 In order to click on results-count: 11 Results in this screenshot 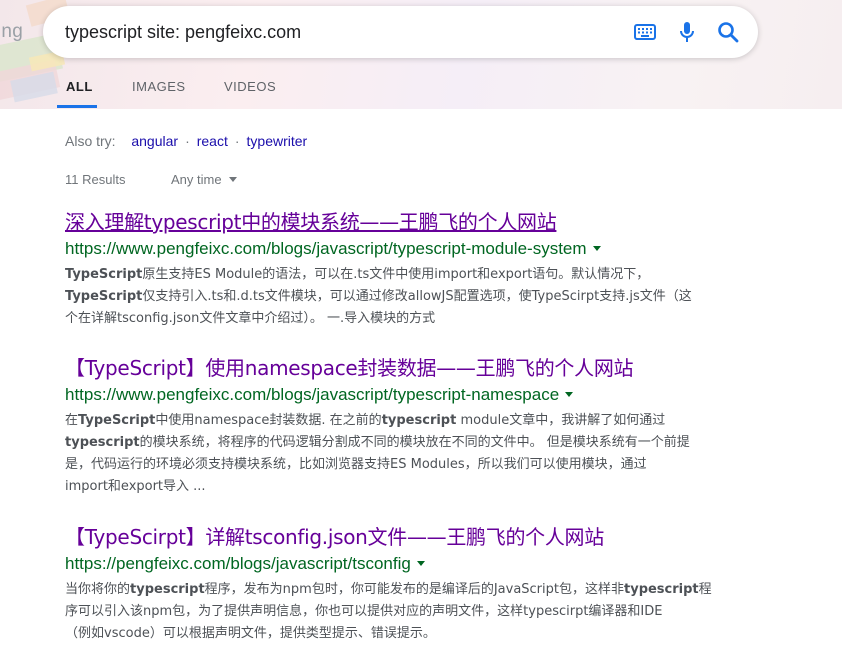, I will do `click(95, 179)`.